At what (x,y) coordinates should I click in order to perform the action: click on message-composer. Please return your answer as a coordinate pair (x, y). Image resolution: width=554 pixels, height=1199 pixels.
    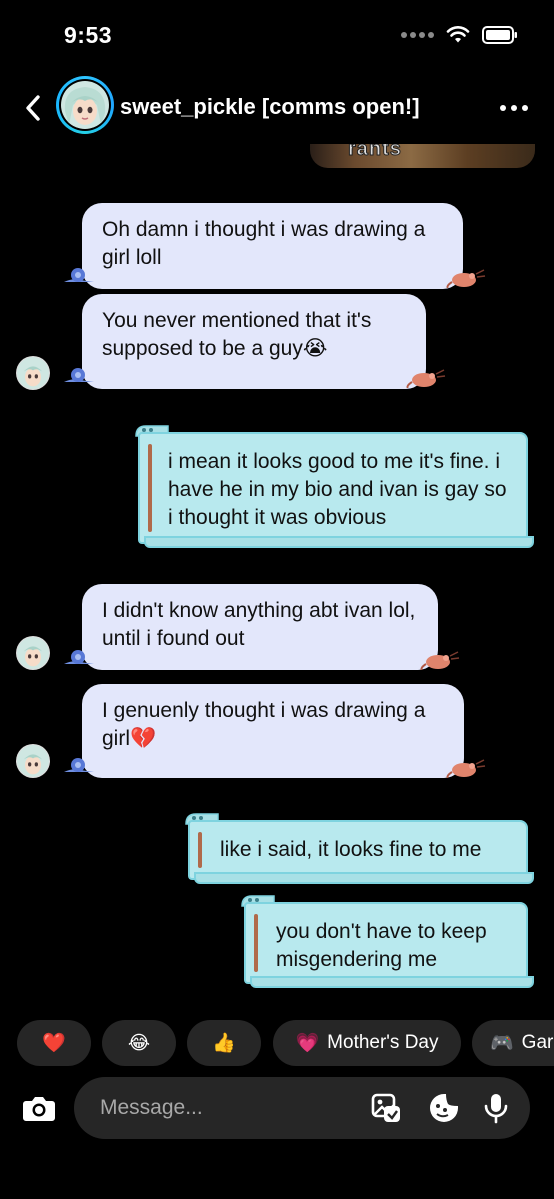
    Looking at the image, I should click on (277, 1108).